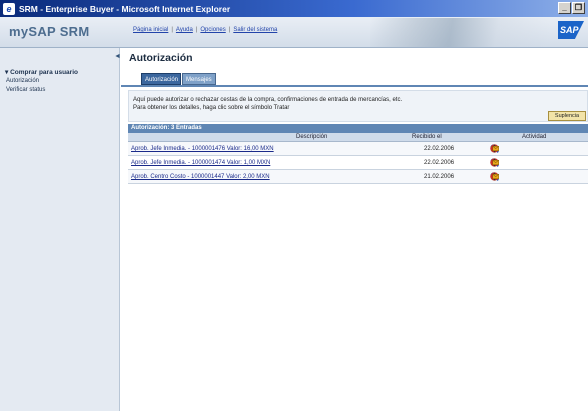  I want to click on nav-item-verificar-status: Verificar status, so click(25, 90).